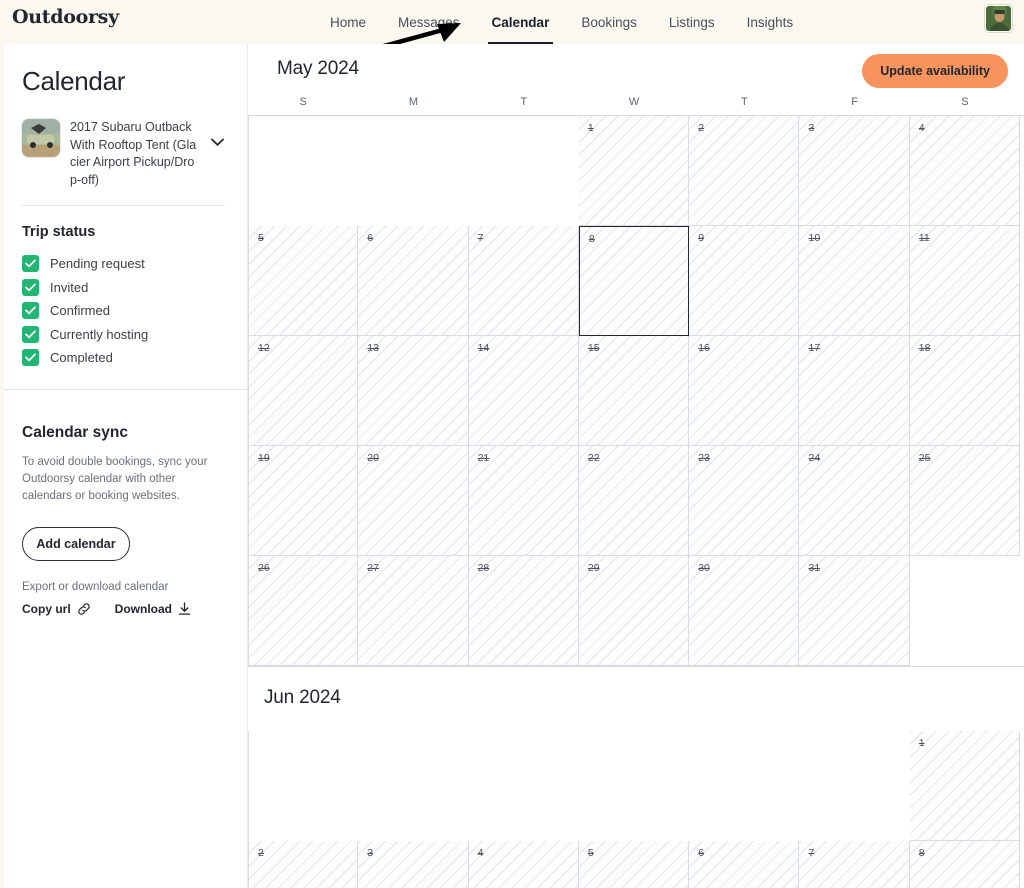  Describe the element at coordinates (413, 611) in the screenshot. I see `calendar-day-cell: 27` at that location.